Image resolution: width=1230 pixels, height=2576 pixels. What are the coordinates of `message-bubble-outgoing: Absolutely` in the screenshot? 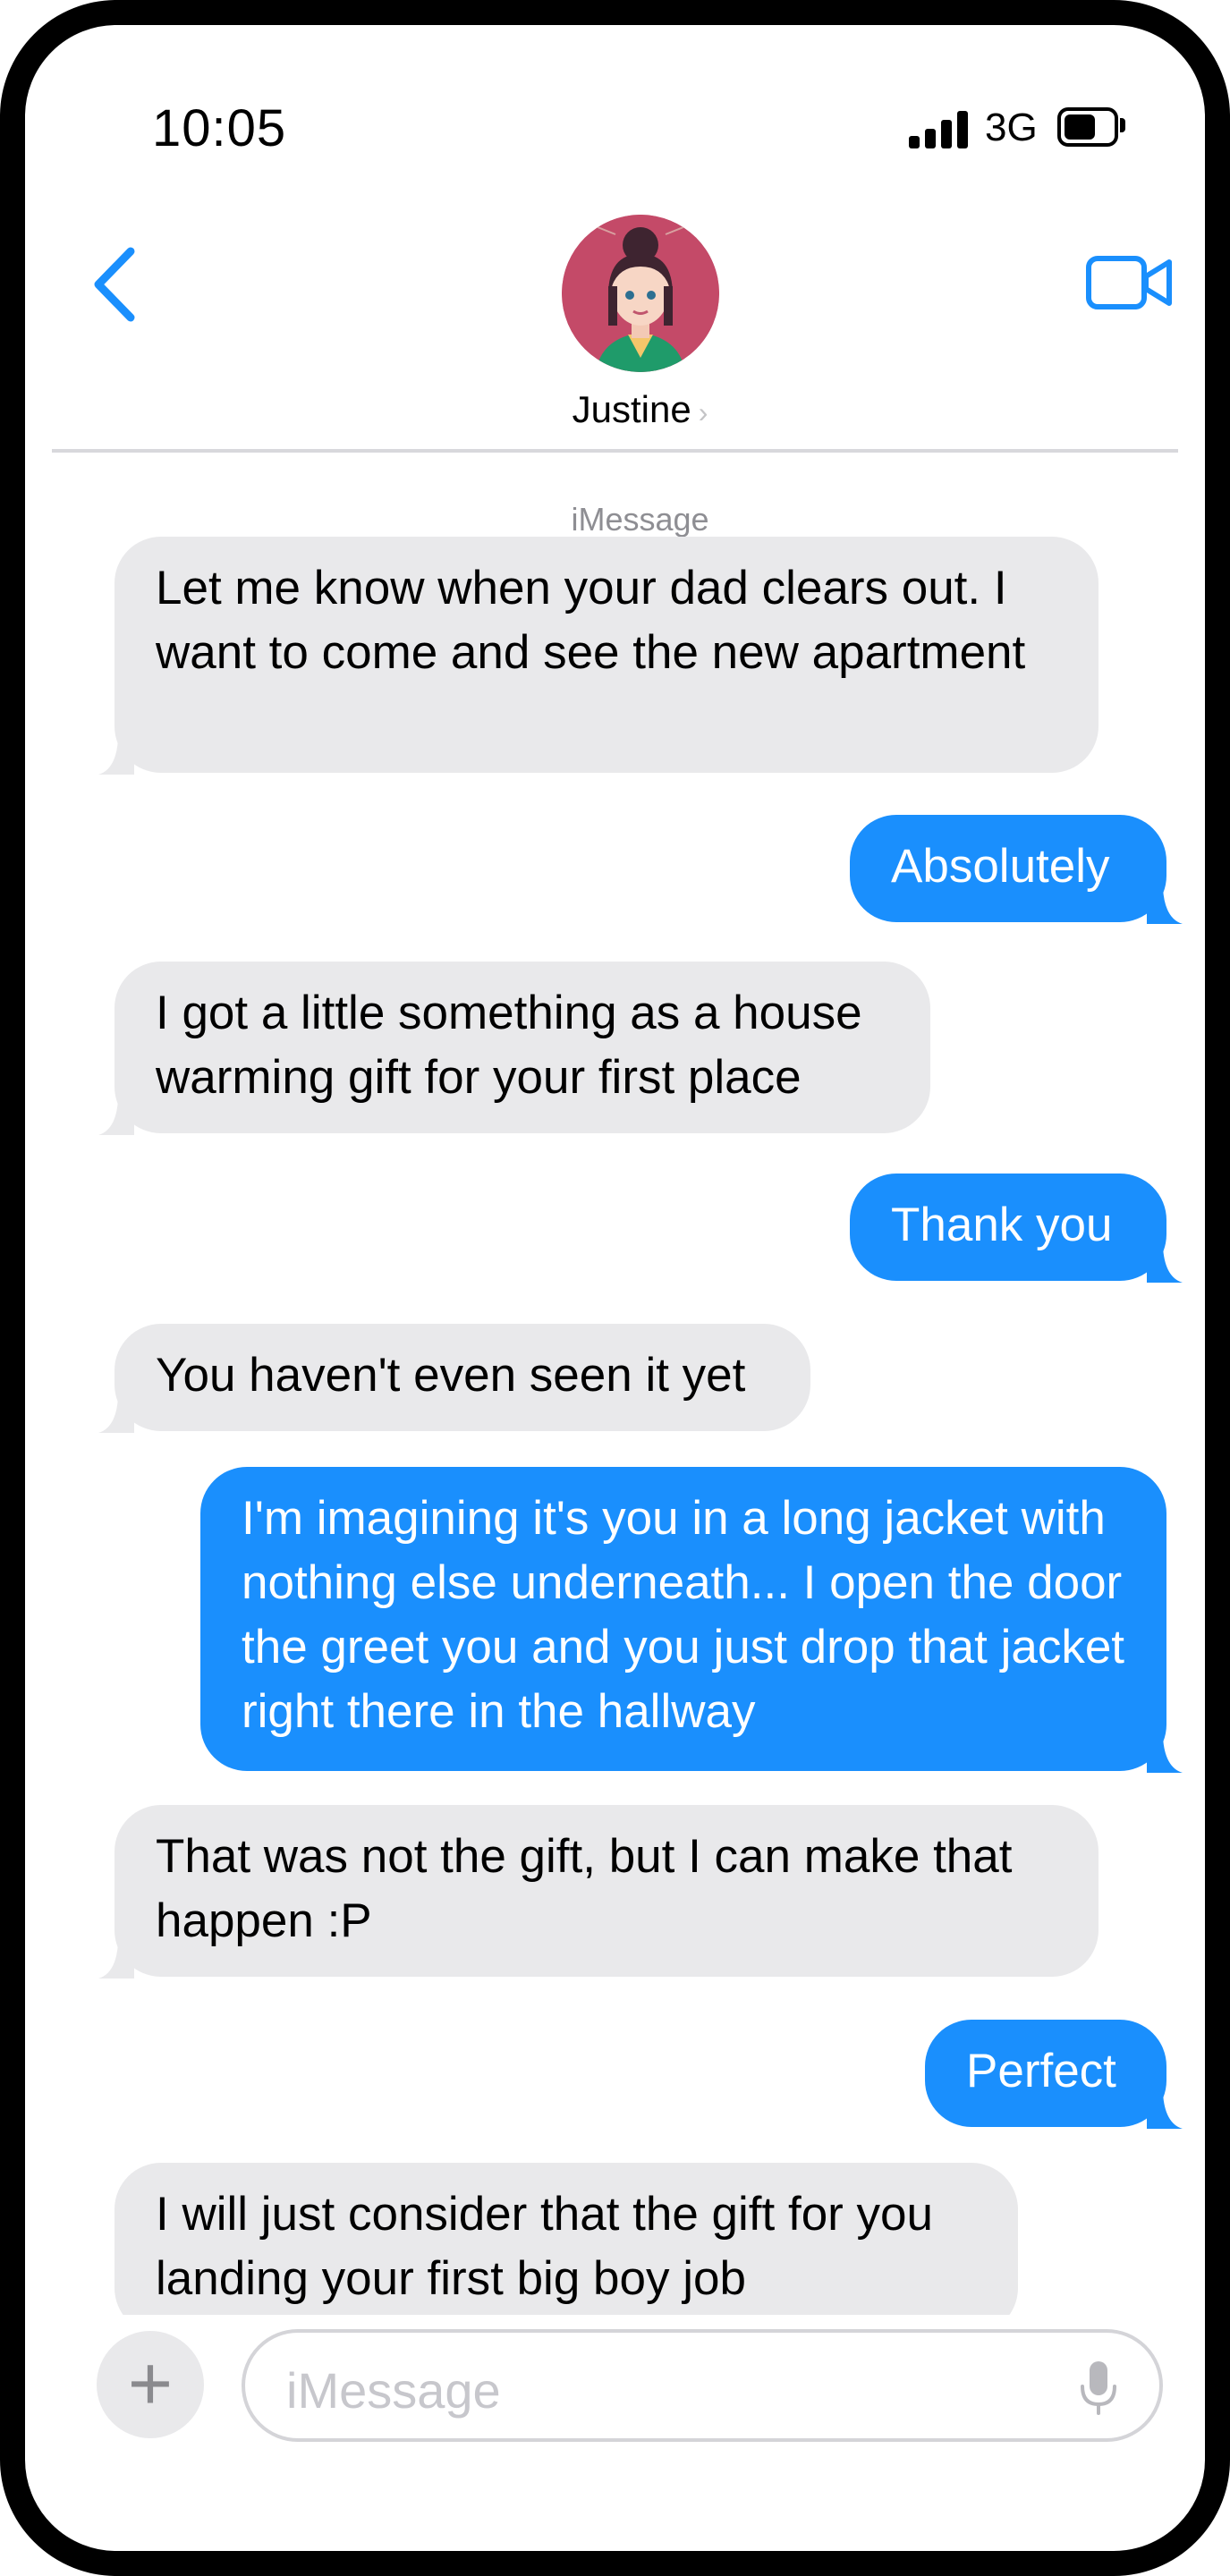 It's located at (1016, 869).